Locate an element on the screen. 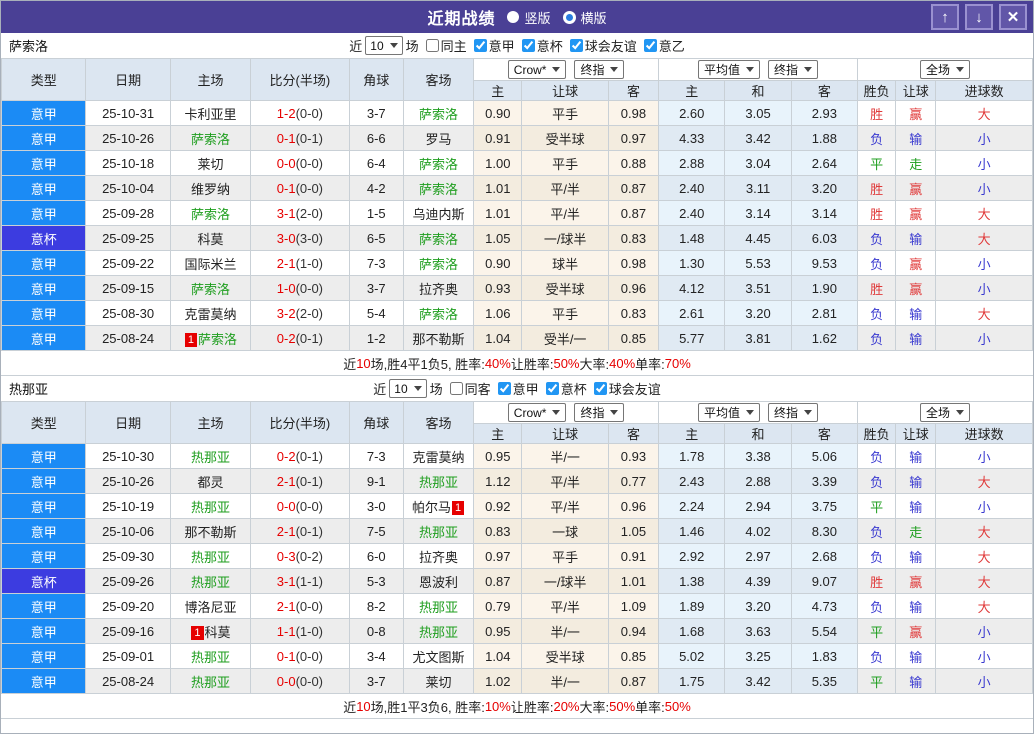  avg-draw-cell: 3.04 is located at coordinates (758, 163).